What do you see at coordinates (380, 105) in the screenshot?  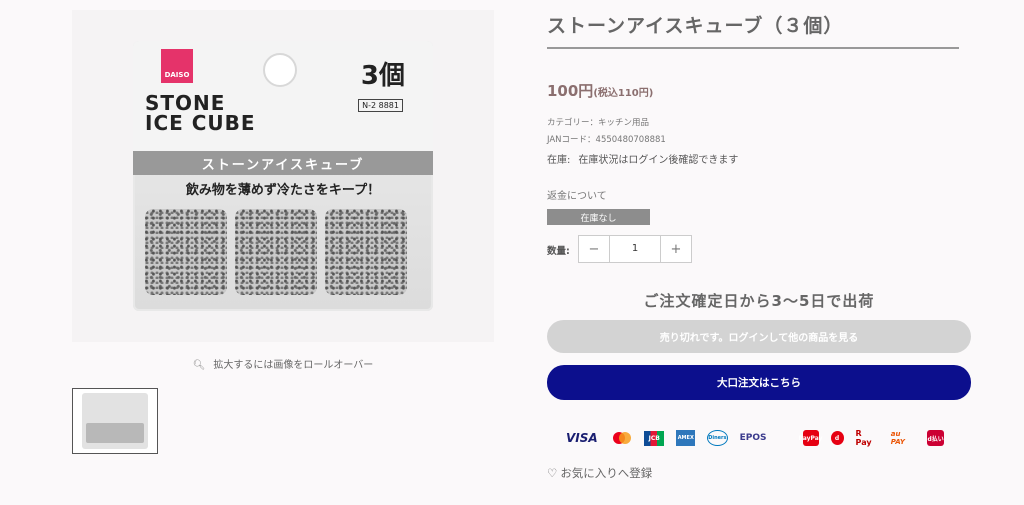 I see `package-code: N-2 8881` at bounding box center [380, 105].